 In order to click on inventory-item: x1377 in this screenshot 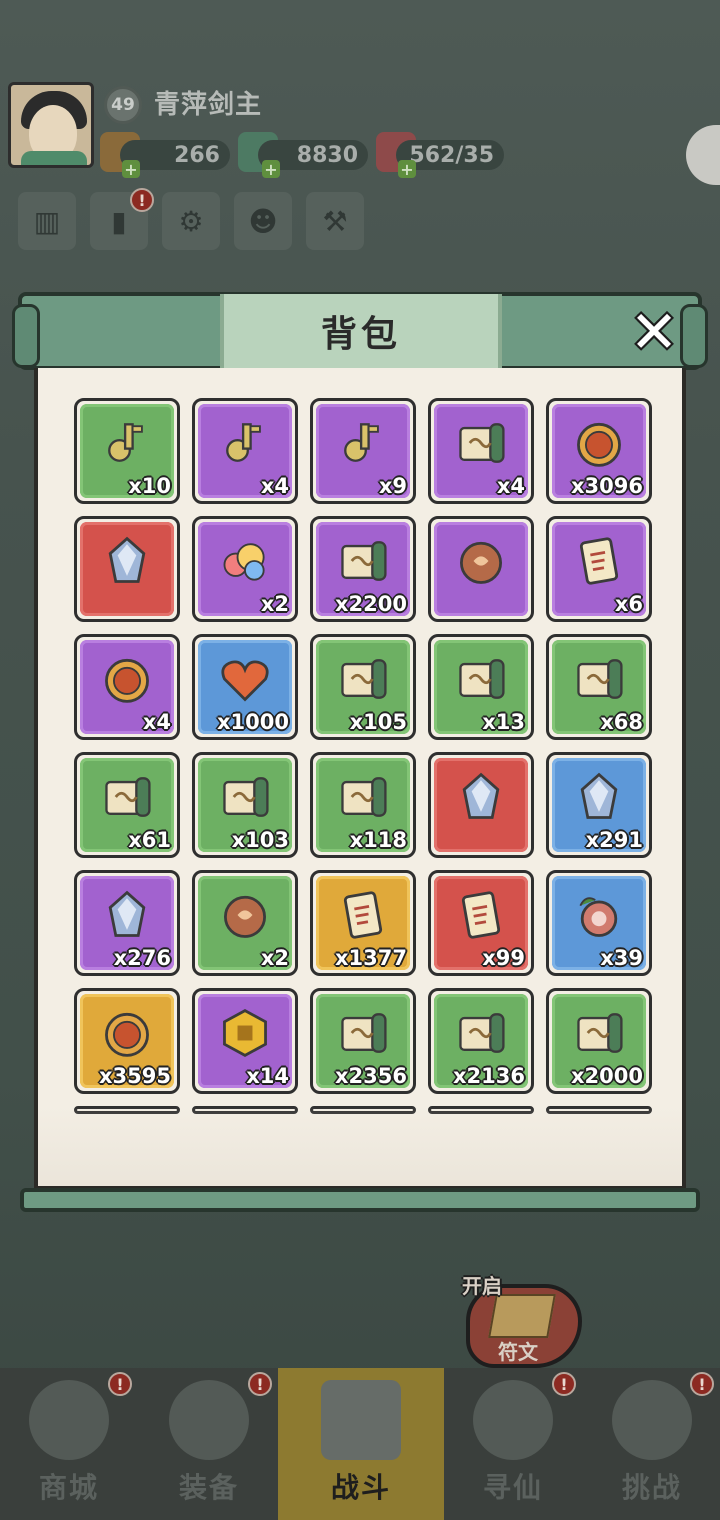, I will do `click(363, 923)`.